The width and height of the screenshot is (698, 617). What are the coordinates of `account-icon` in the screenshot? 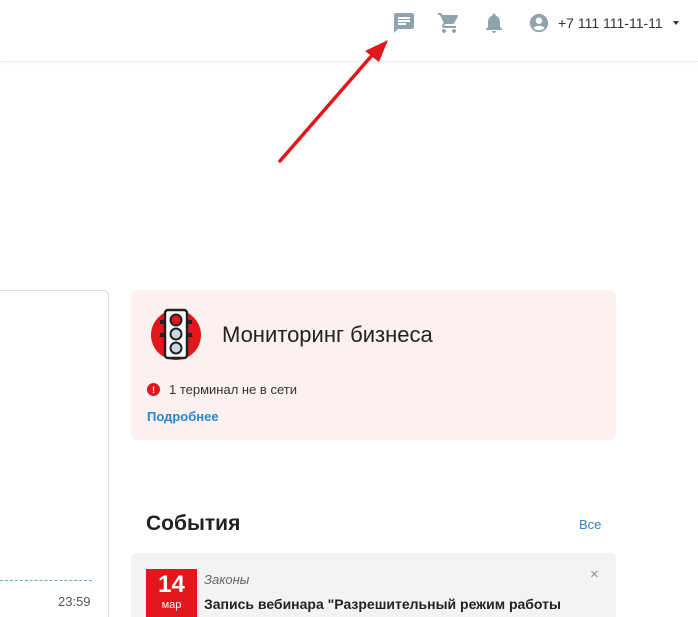 It's located at (539, 23).